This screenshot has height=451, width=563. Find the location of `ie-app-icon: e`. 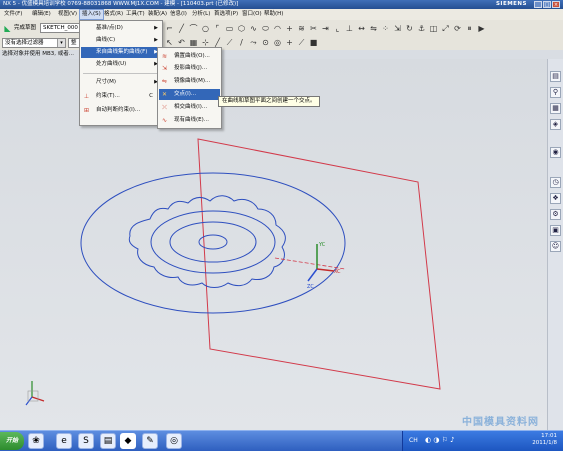

ie-app-icon: e is located at coordinates (64, 441).